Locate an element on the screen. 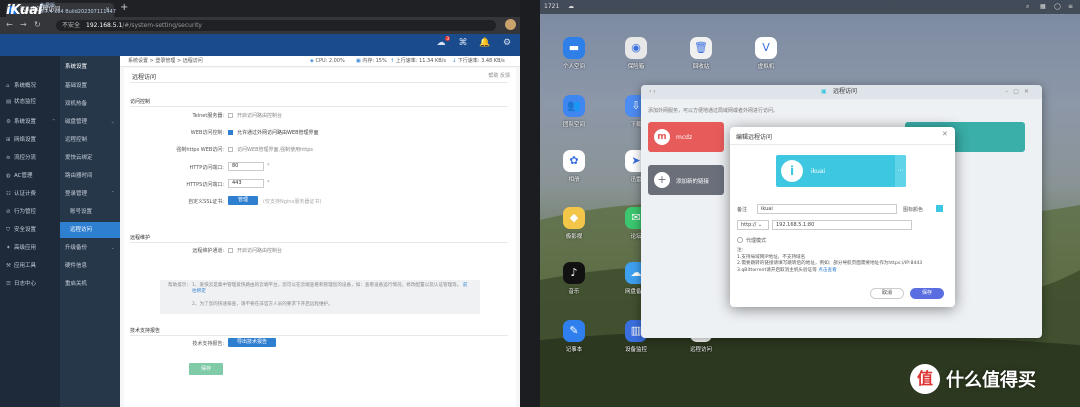  profile-avatar is located at coordinates (510, 24).